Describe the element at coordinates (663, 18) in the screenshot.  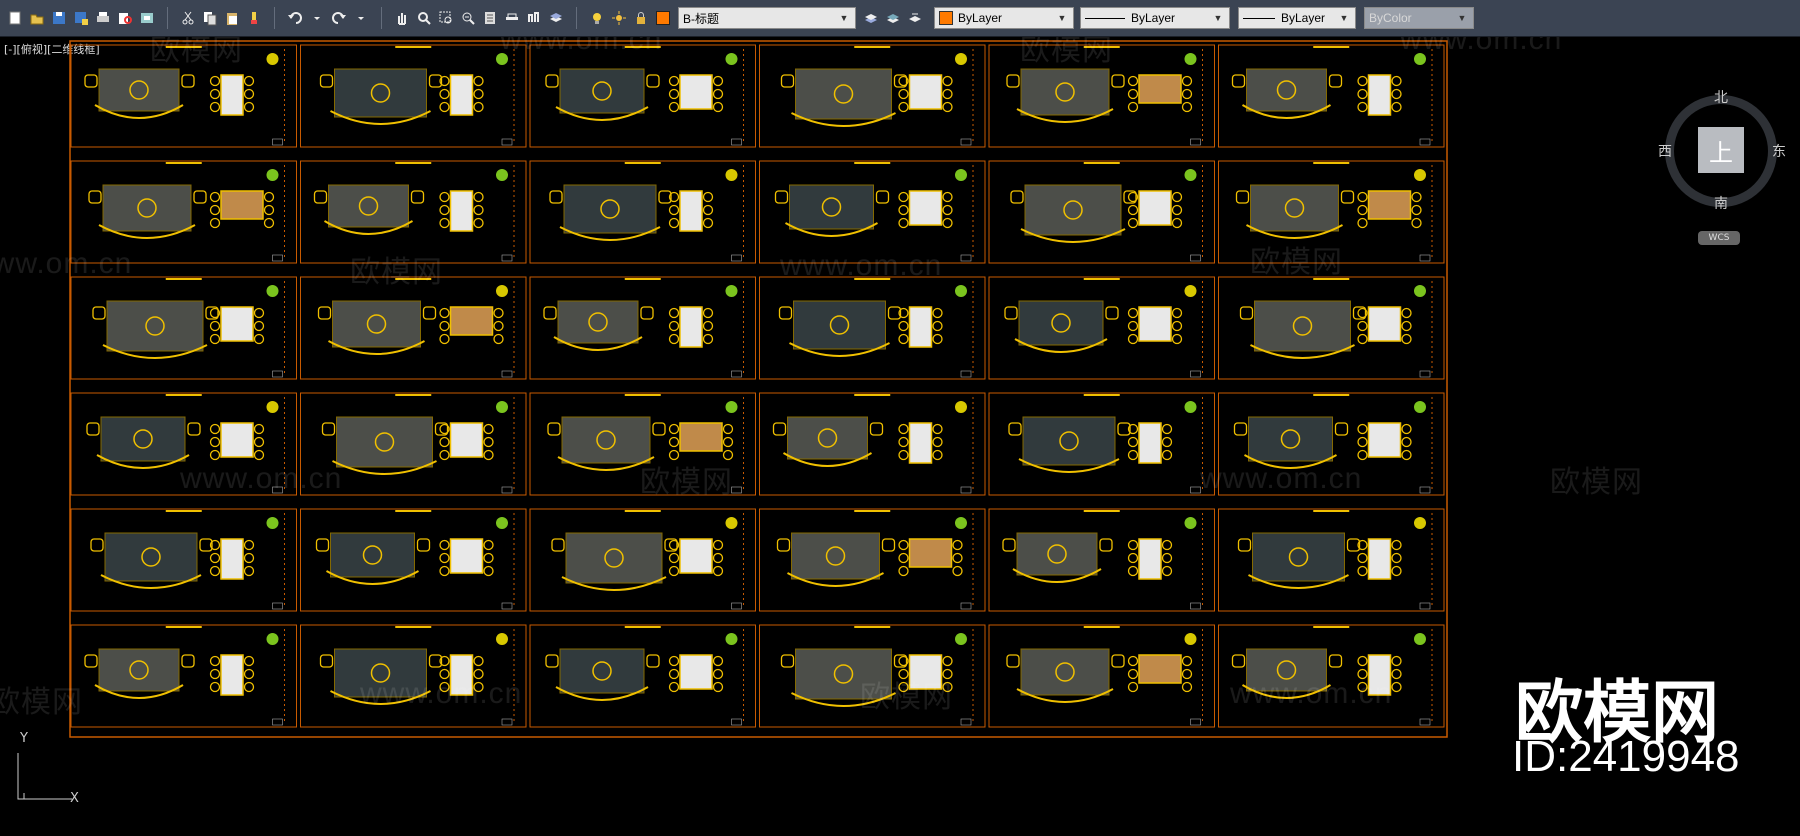
I see `layer-color-swatch` at that location.